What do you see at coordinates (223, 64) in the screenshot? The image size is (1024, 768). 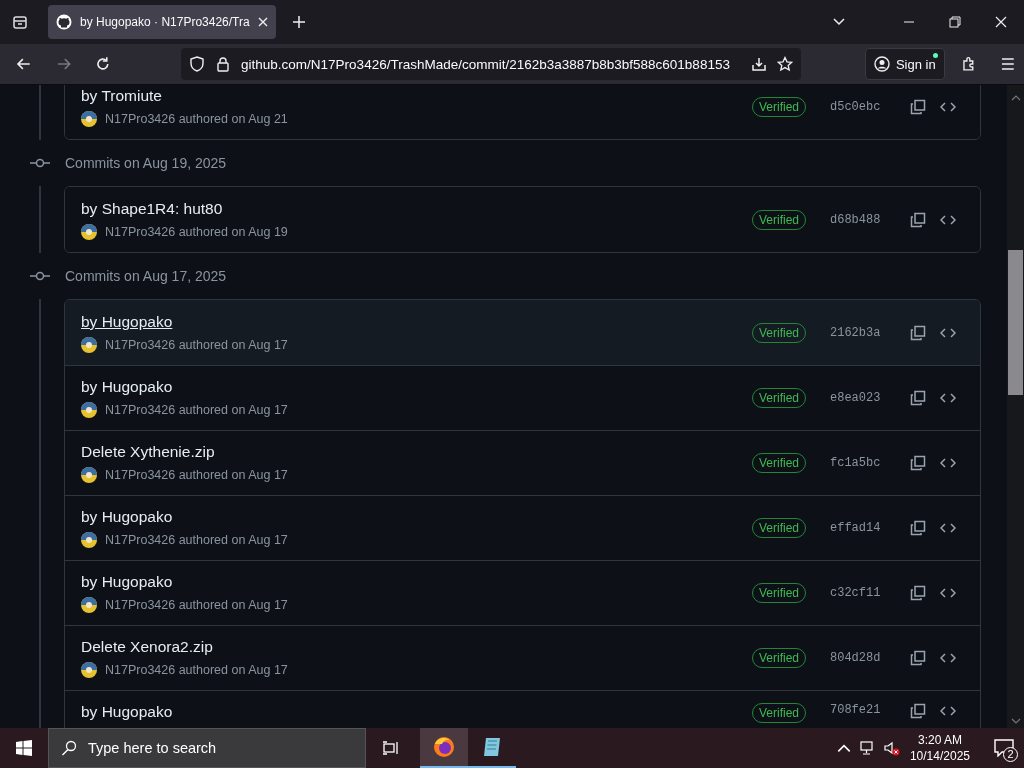 I see `lock-icon` at bounding box center [223, 64].